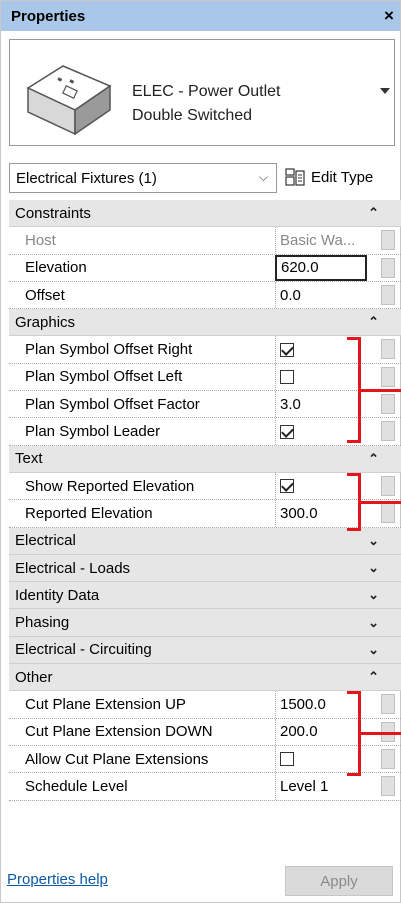  Describe the element at coordinates (206, 104) in the screenshot. I see `type-name: ELEC - Power Outlet Double Switched` at that location.